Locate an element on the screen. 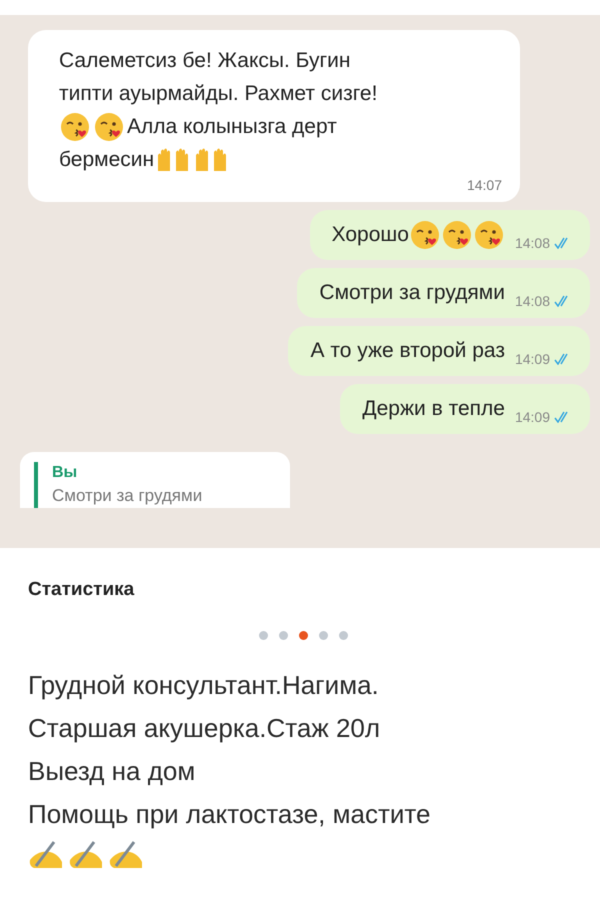  message-text: Хорошо is located at coordinates (370, 235).